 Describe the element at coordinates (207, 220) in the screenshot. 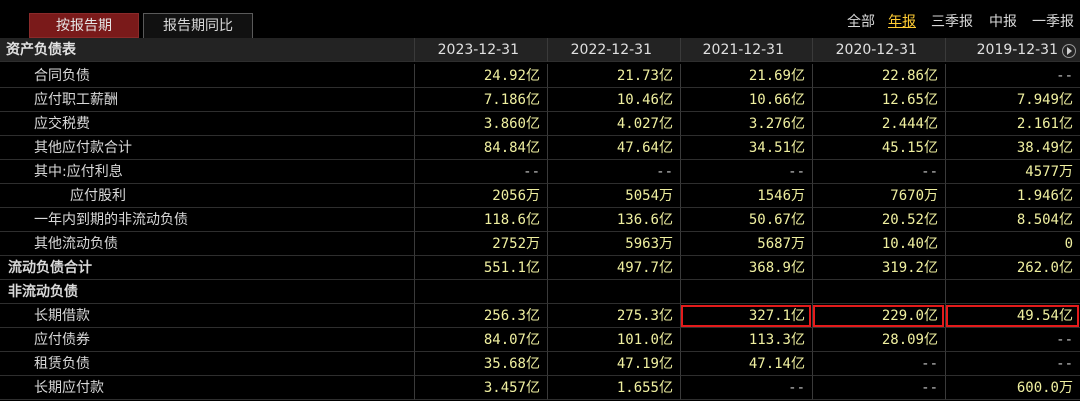

I see `row-label: 一年内到期的非流动负债` at that location.